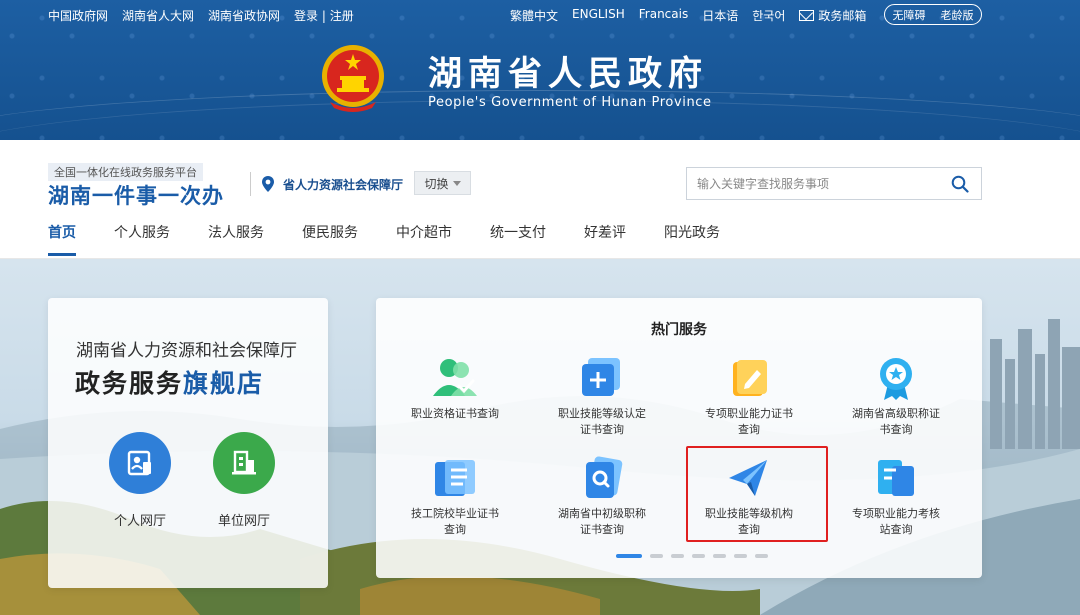  What do you see at coordinates (236, 239) in the screenshot?
I see `nav-legal-person-service: 法人服务` at bounding box center [236, 239].